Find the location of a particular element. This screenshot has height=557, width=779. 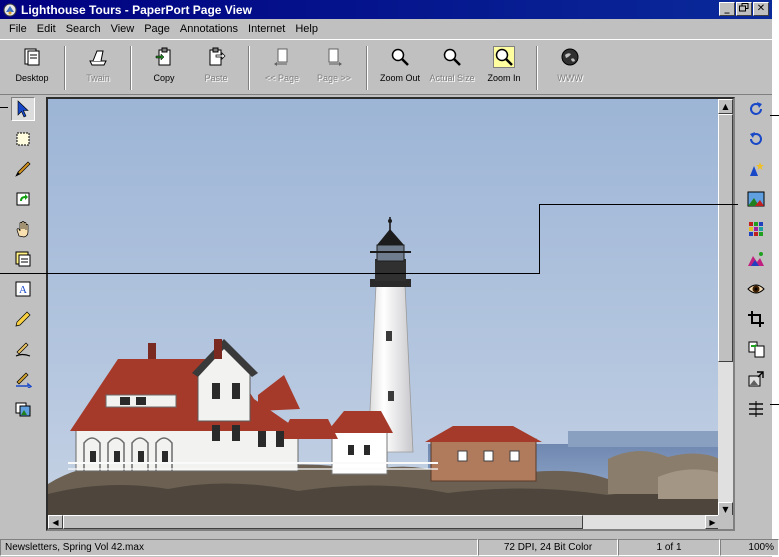

status-resolution: 72 DPI, 24 Bit Color is located at coordinates (548, 547).